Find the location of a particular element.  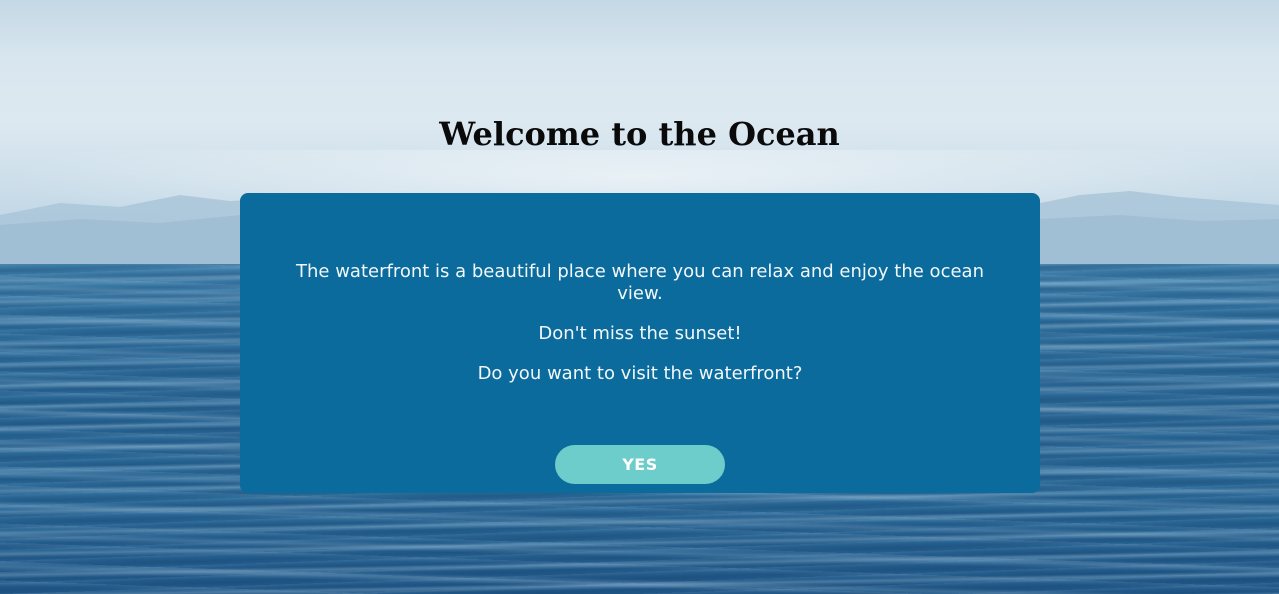

dialog-sunset-note: Don't miss the sunset! is located at coordinates (640, 333).